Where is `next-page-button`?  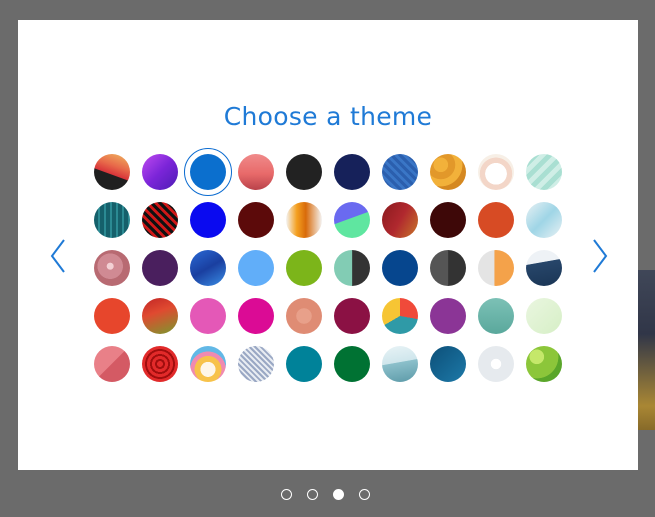 next-page-button is located at coordinates (600, 256).